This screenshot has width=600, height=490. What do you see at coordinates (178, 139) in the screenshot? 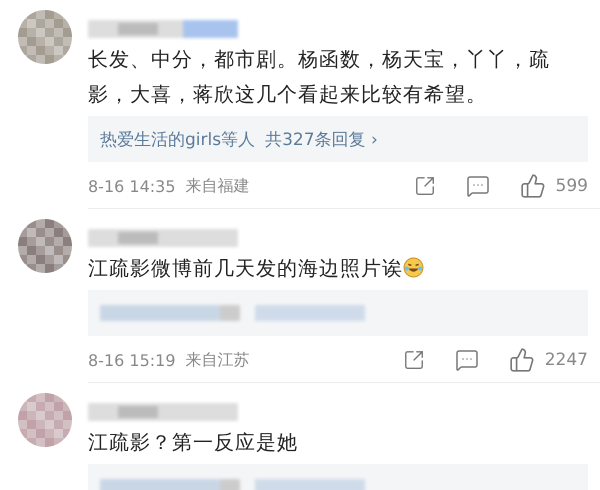
I see `repliers-link: 热爱生活的girls等人` at bounding box center [178, 139].